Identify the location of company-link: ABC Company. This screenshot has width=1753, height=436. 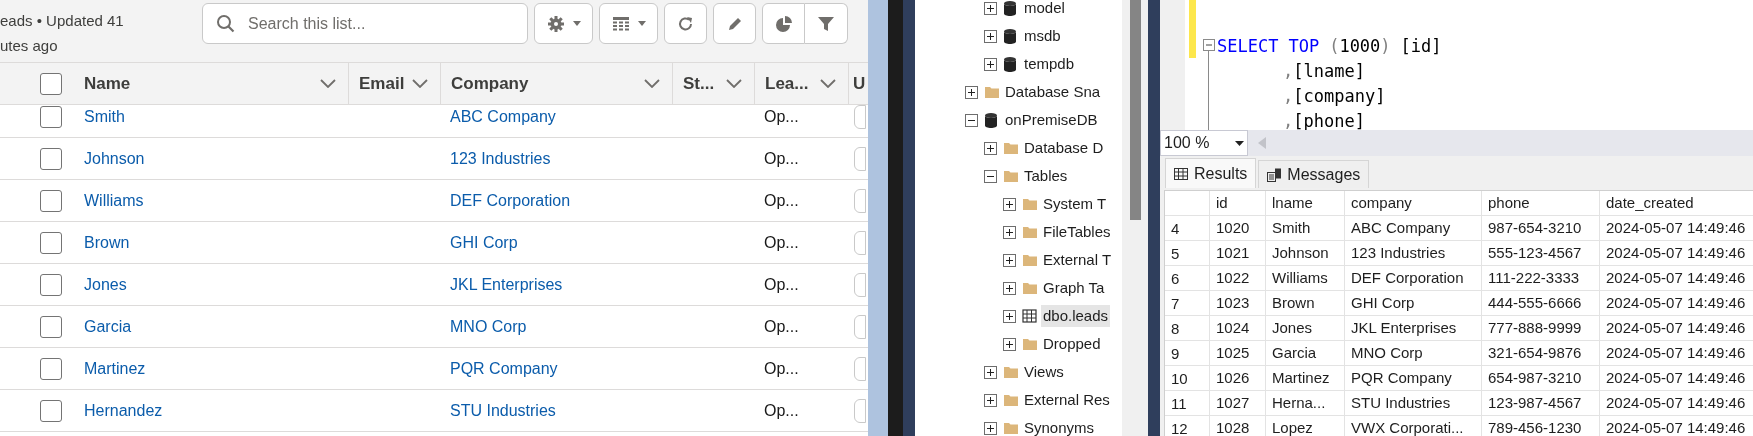
(503, 116).